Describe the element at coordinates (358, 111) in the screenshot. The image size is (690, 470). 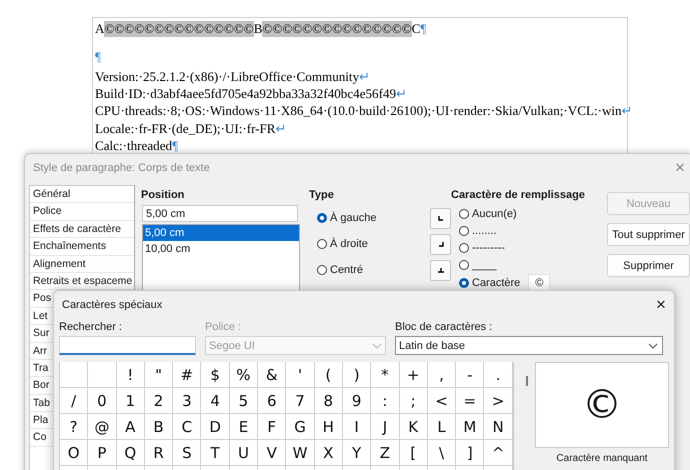
I see `document-text: CPU·threads:·8;·OS:·Windows·11·X86_64·(10.0·build·26100);·UI·render:·Skia/Vulkan;·VCL:·win` at that location.